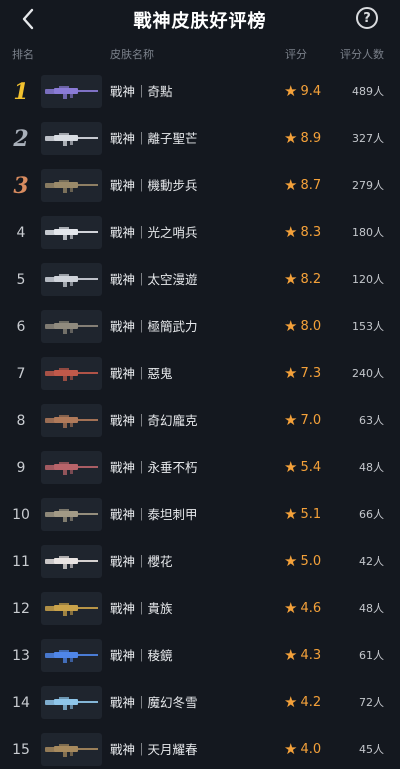 This screenshot has height=769, width=400. What do you see at coordinates (200, 747) in the screenshot?
I see `ranking-row: 15 戰神｜天月耀春 ★ 4.0 45人` at bounding box center [200, 747].